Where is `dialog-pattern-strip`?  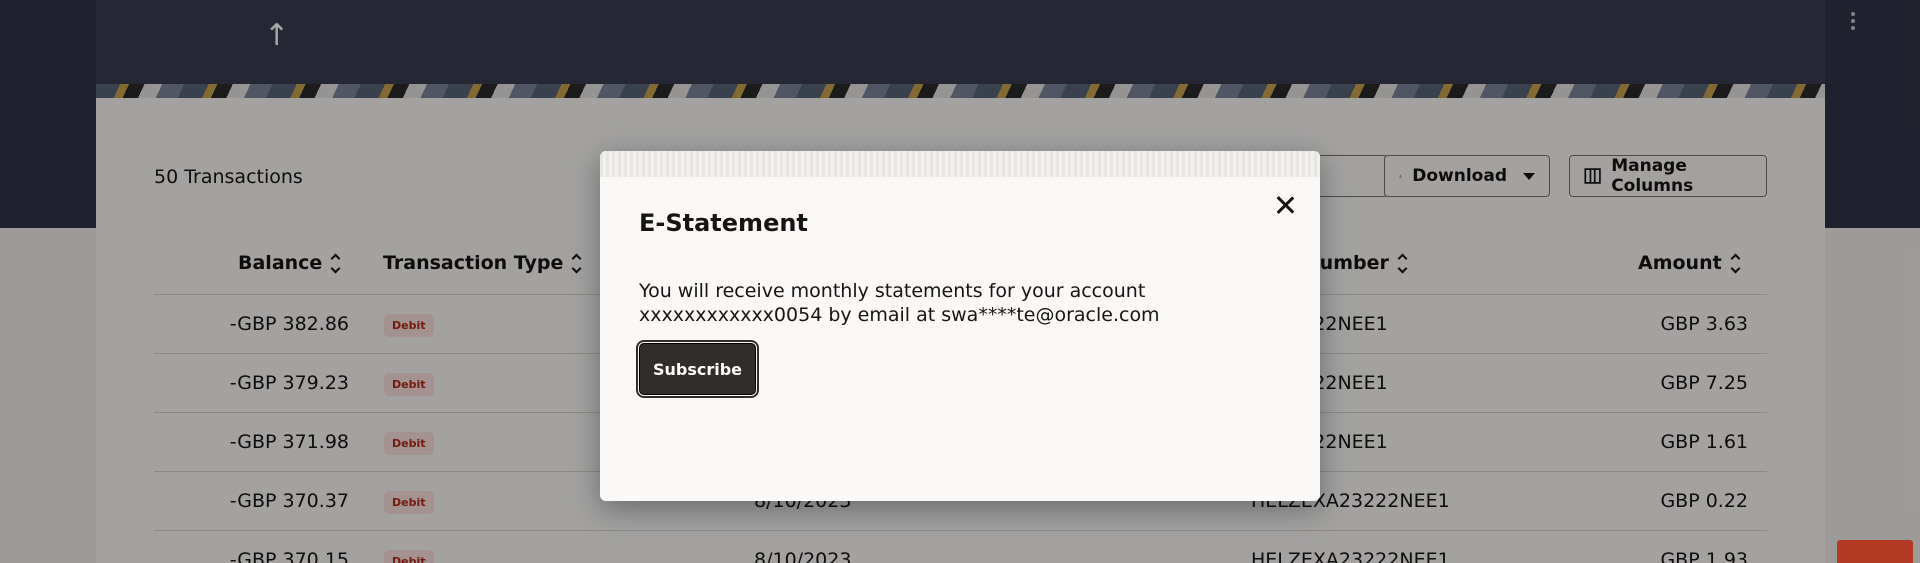 dialog-pattern-strip is located at coordinates (960, 164).